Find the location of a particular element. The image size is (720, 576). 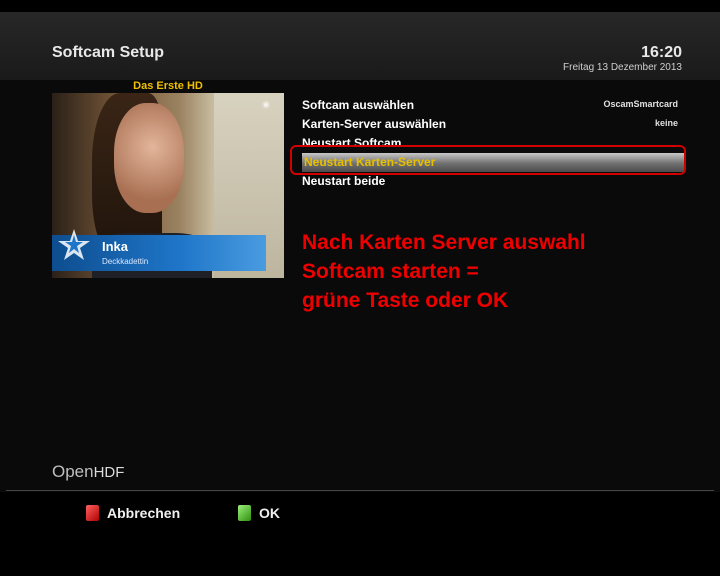

tv-preview: ◉ Inka Deckkadettin is located at coordinates (168, 185).